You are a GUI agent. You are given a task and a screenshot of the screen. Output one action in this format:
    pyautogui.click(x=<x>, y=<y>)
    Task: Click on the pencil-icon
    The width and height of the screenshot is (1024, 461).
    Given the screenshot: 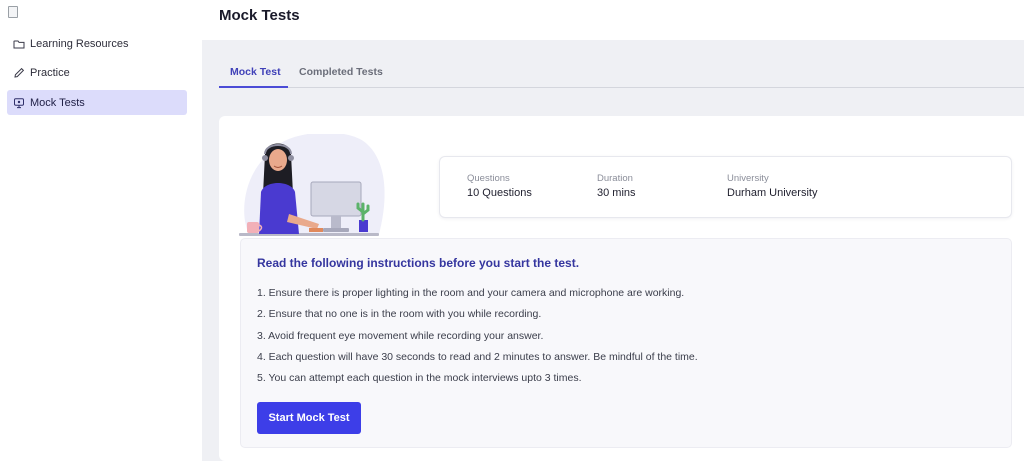 What is the action you would take?
    pyautogui.click(x=19, y=73)
    